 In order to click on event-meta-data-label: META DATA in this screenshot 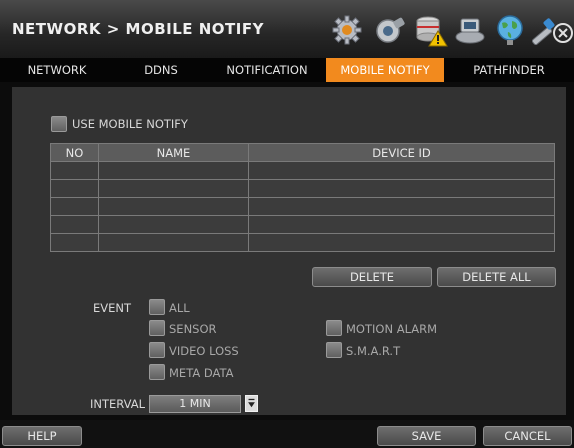, I will do `click(201, 373)`.